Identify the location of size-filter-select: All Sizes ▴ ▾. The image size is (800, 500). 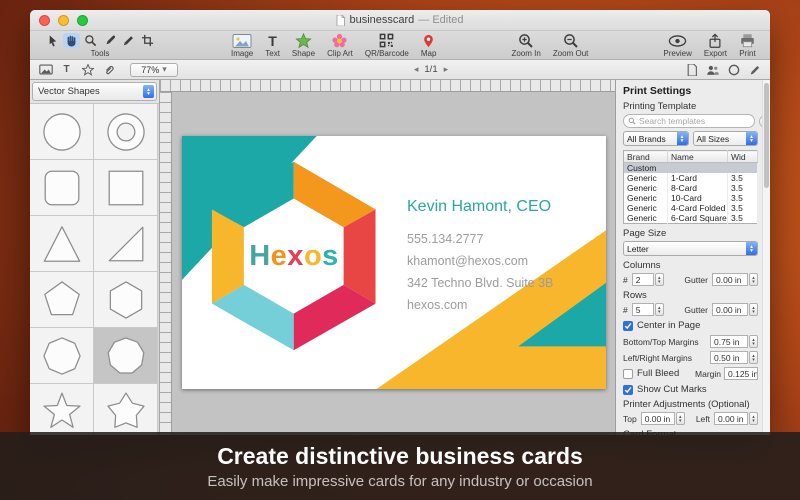
(725, 138).